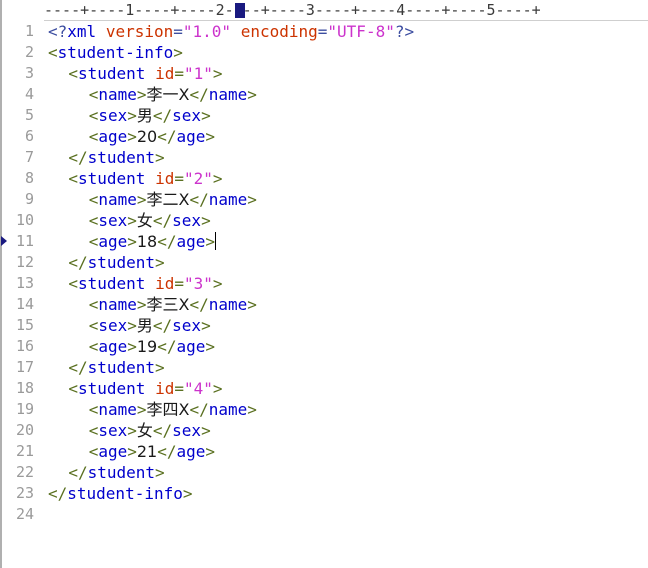 This screenshot has width=648, height=568. I want to click on line-number: 5, so click(29, 115).